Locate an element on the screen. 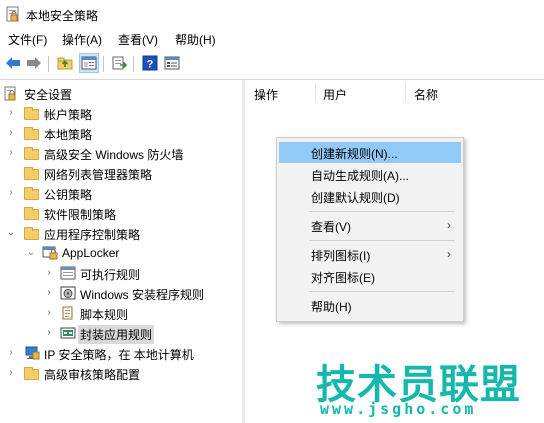 This screenshot has height=423, width=544. forward-arrow-icon is located at coordinates (34, 63).